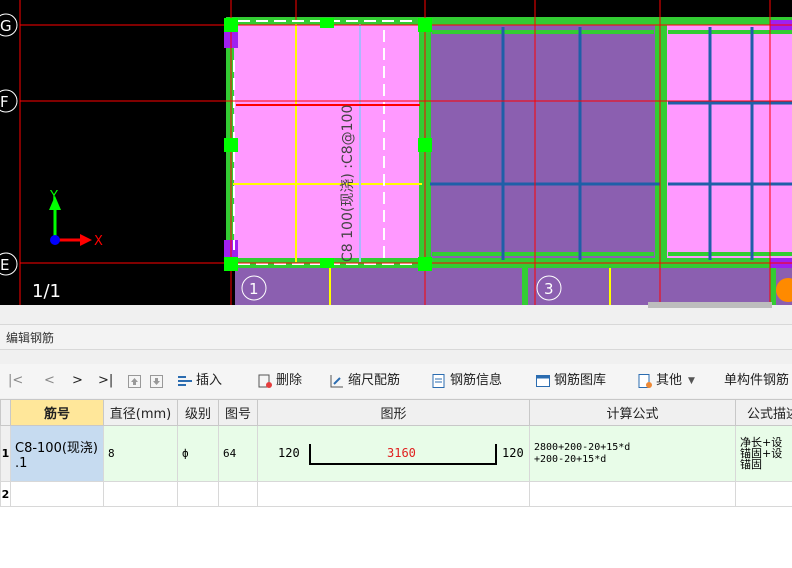 Image resolution: width=792 pixels, height=568 pixels. I want to click on prev-button: <, so click(49, 381).